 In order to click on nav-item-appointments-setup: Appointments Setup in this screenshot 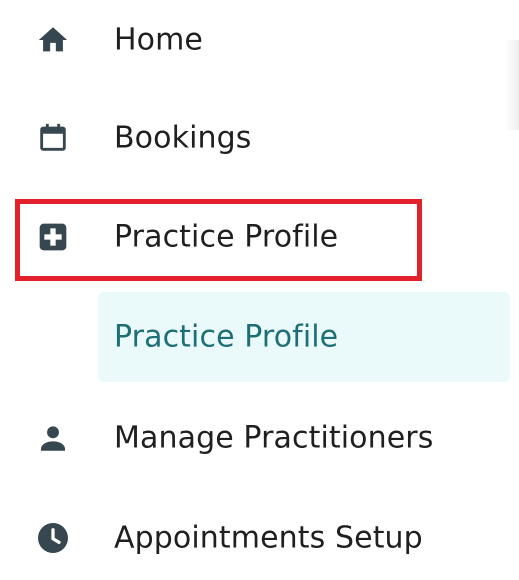, I will do `click(259, 538)`.